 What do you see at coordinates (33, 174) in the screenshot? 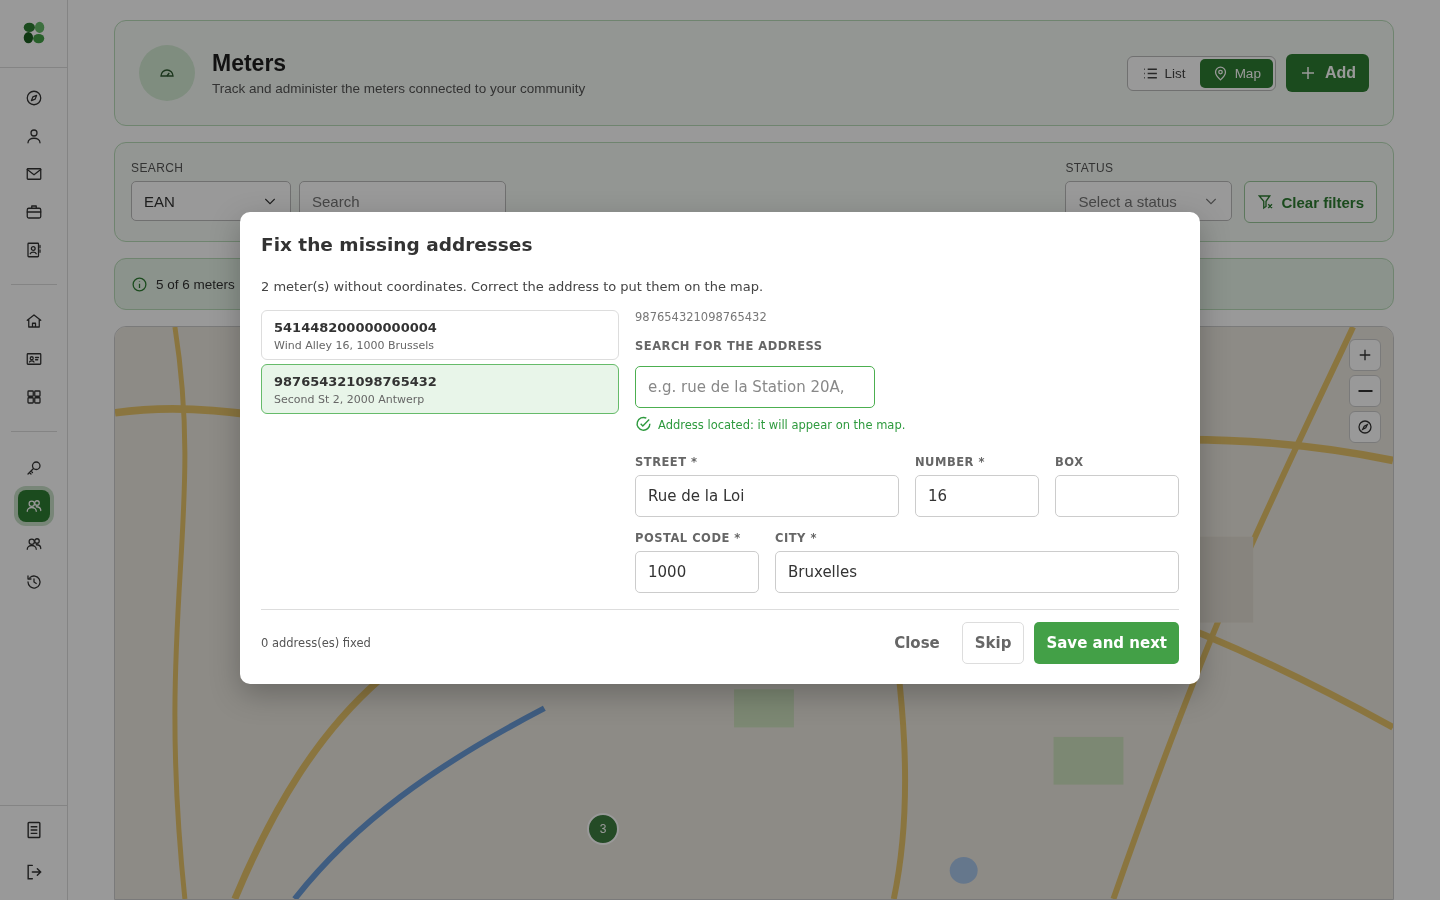
I see `mail-icon` at bounding box center [33, 174].